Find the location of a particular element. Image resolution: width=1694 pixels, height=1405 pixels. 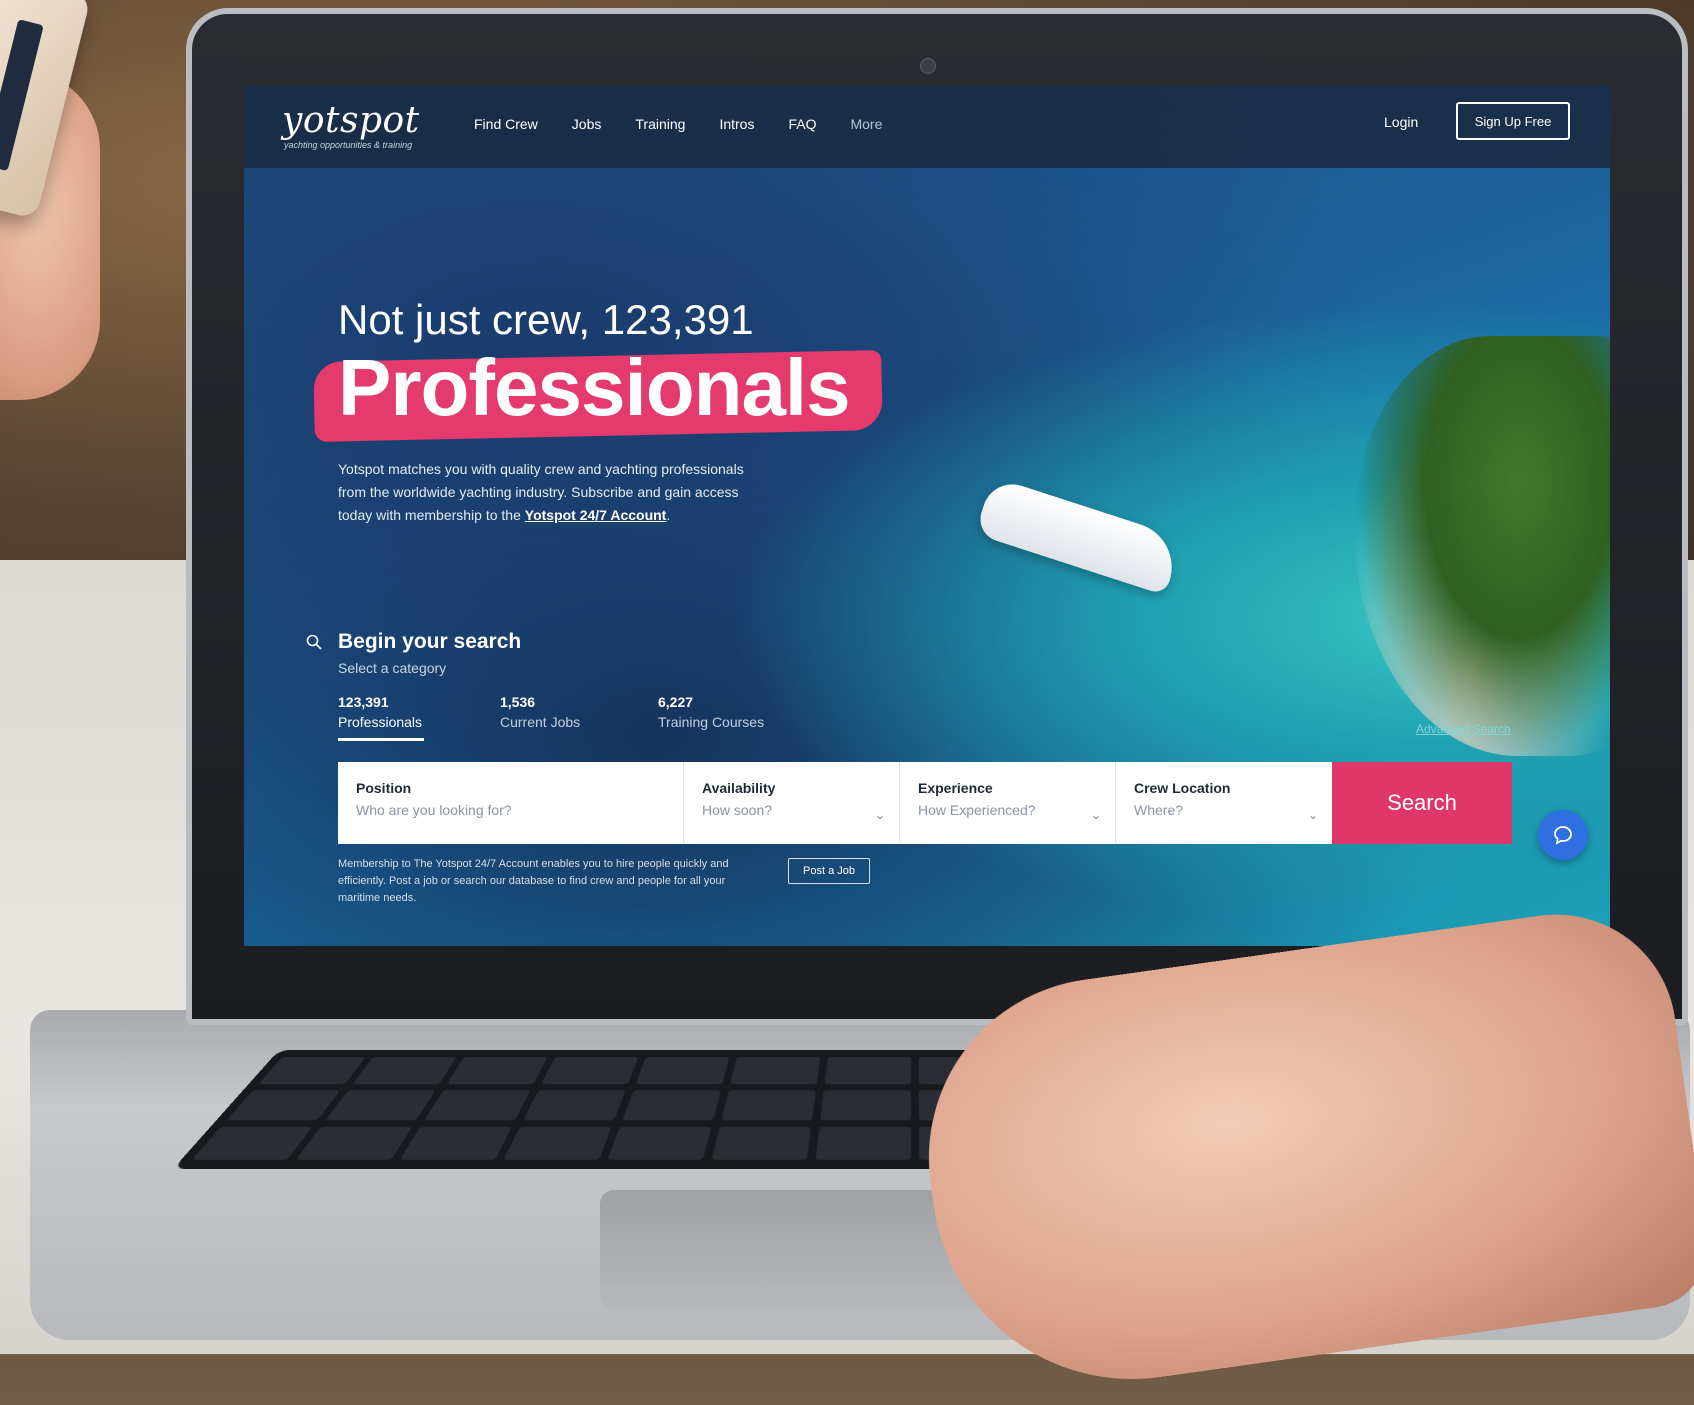

hero-title: Professionals is located at coordinates (594, 387).